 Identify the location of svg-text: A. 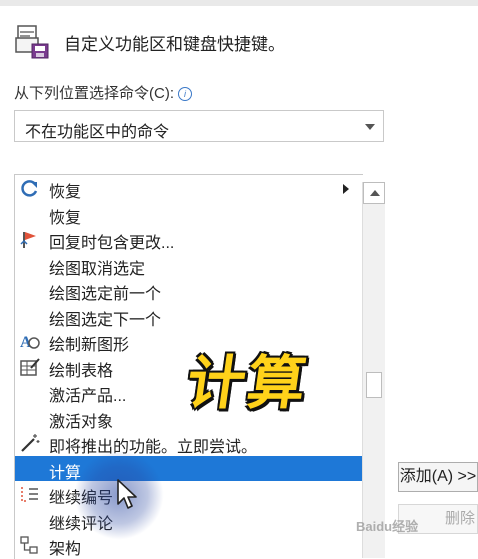
(26, 342).